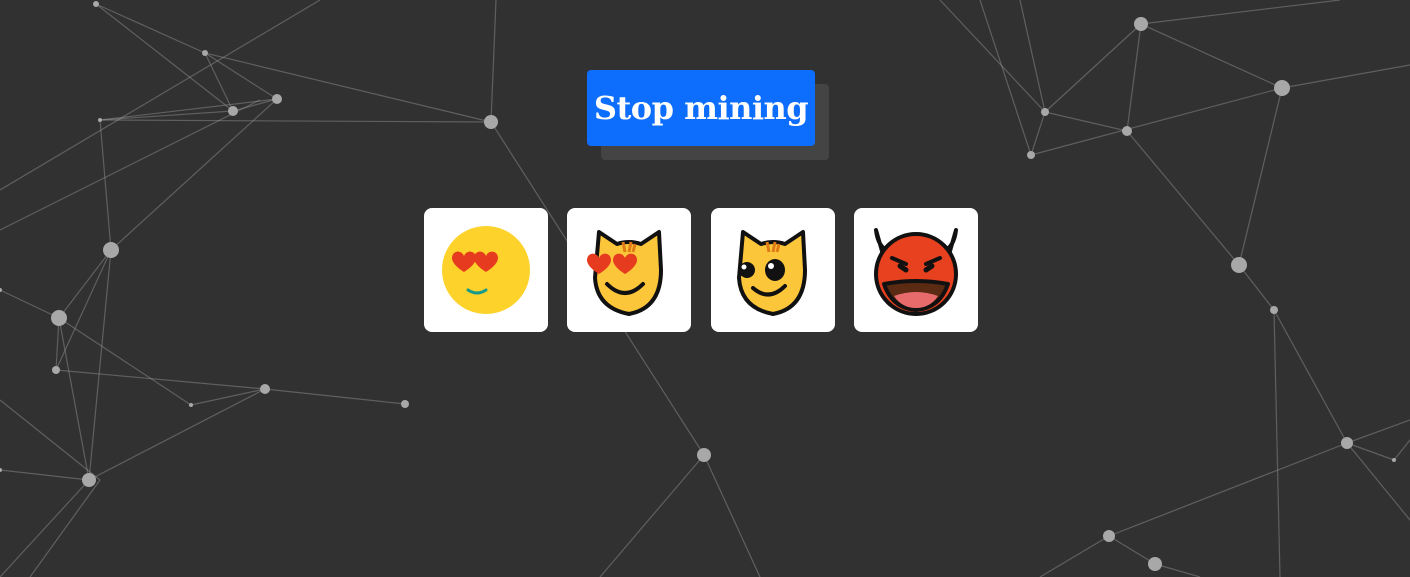  I want to click on emoji-tile-devil, so click(916, 270).